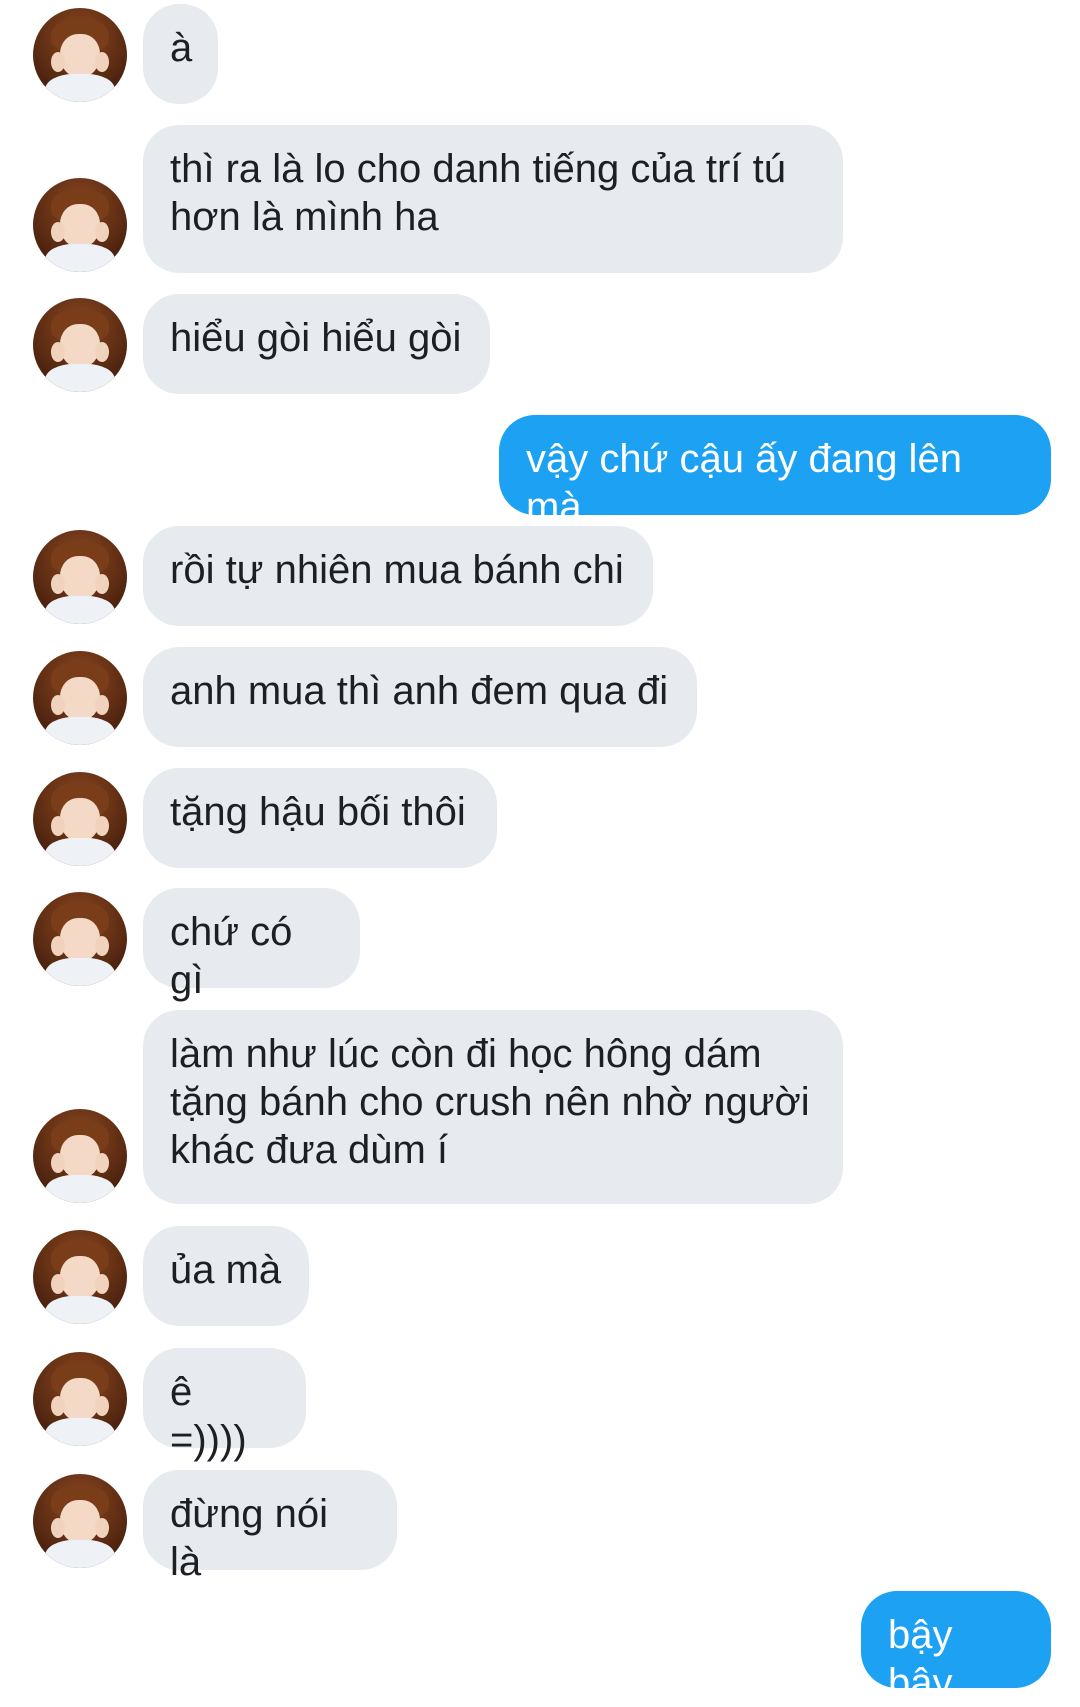  I want to click on message-bubble: anh mua thì anh đem qua đi, so click(420, 697).